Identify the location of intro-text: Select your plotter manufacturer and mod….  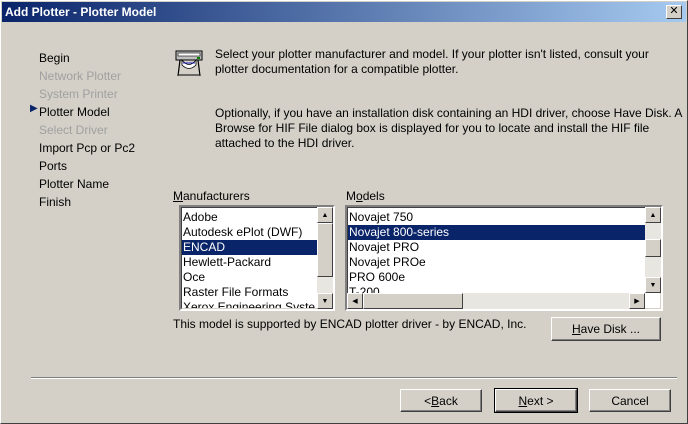
(432, 61).